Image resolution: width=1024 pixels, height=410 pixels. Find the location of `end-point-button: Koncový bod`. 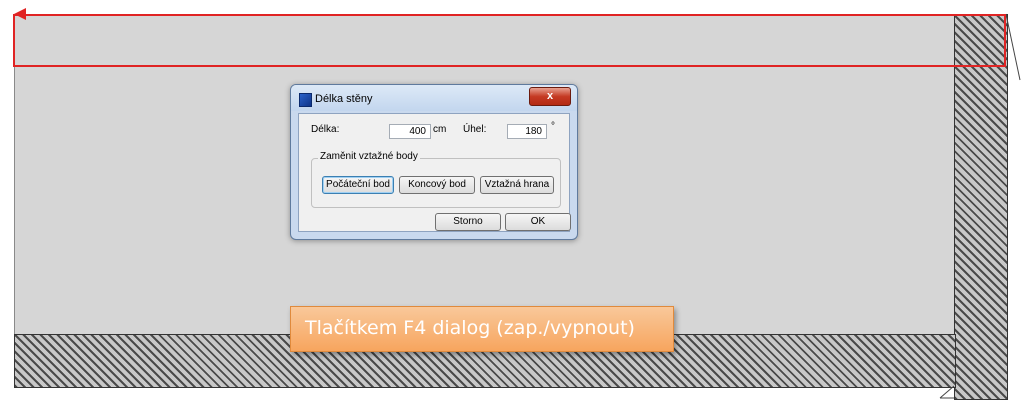

end-point-button: Koncový bod is located at coordinates (437, 185).